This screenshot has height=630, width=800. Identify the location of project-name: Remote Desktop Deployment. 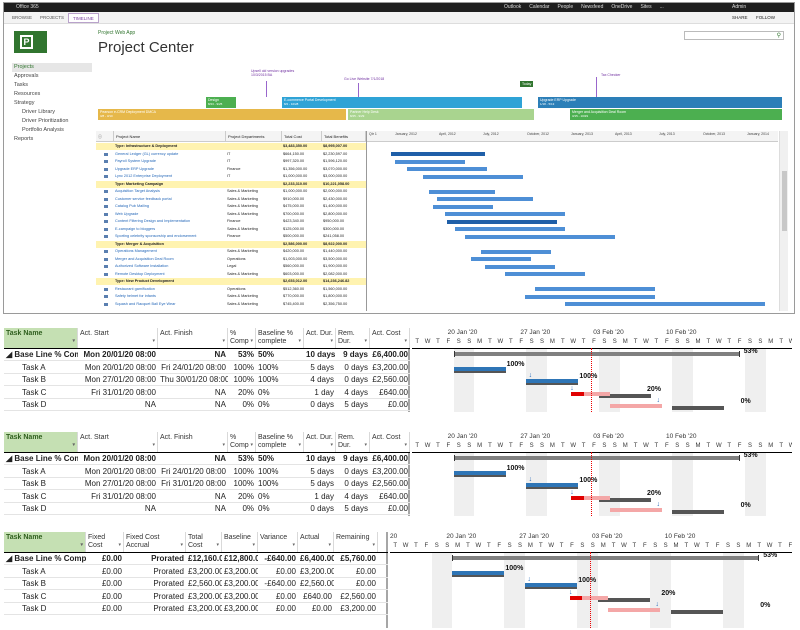
(170, 274).